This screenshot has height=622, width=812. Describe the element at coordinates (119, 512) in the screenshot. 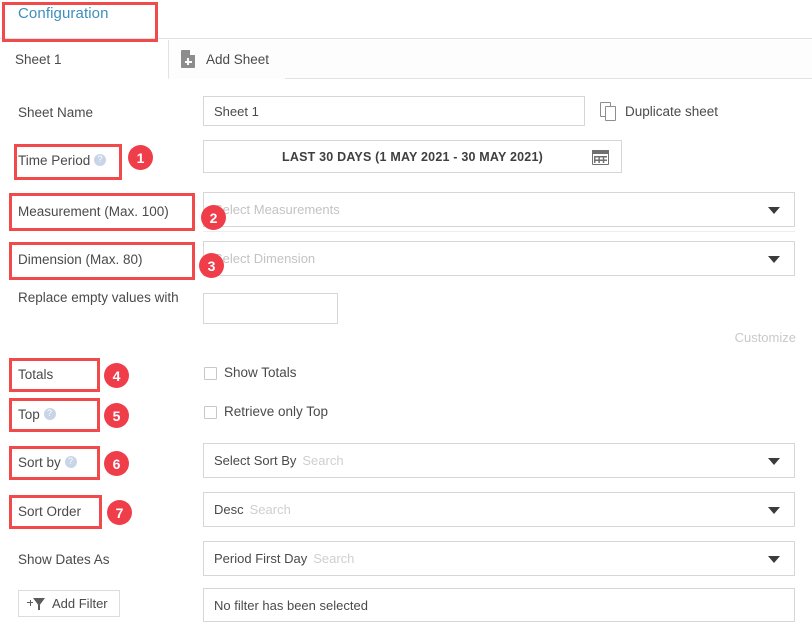

I see `annotation-badge-7: 7` at that location.